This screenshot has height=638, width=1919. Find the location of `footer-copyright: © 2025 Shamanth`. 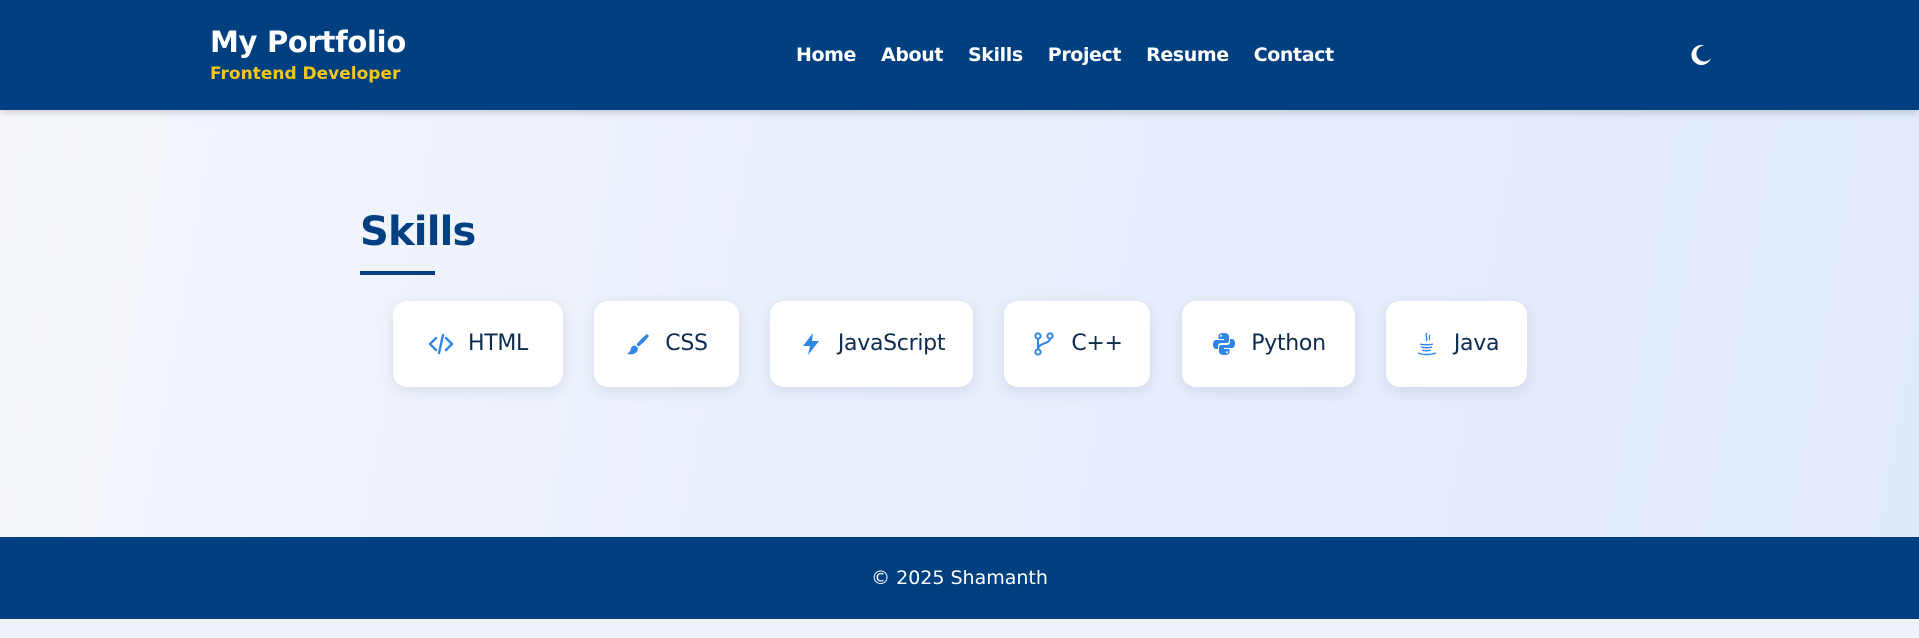

footer-copyright: © 2025 Shamanth is located at coordinates (959, 578).